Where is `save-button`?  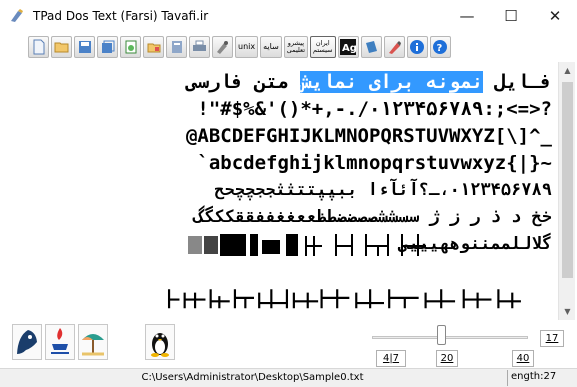
save-button is located at coordinates (84, 47).